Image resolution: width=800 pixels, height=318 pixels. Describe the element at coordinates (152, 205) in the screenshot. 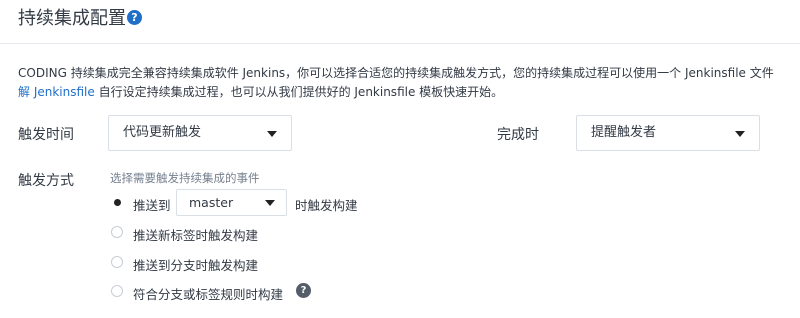

I see `push-to-prefix: 推送到` at that location.